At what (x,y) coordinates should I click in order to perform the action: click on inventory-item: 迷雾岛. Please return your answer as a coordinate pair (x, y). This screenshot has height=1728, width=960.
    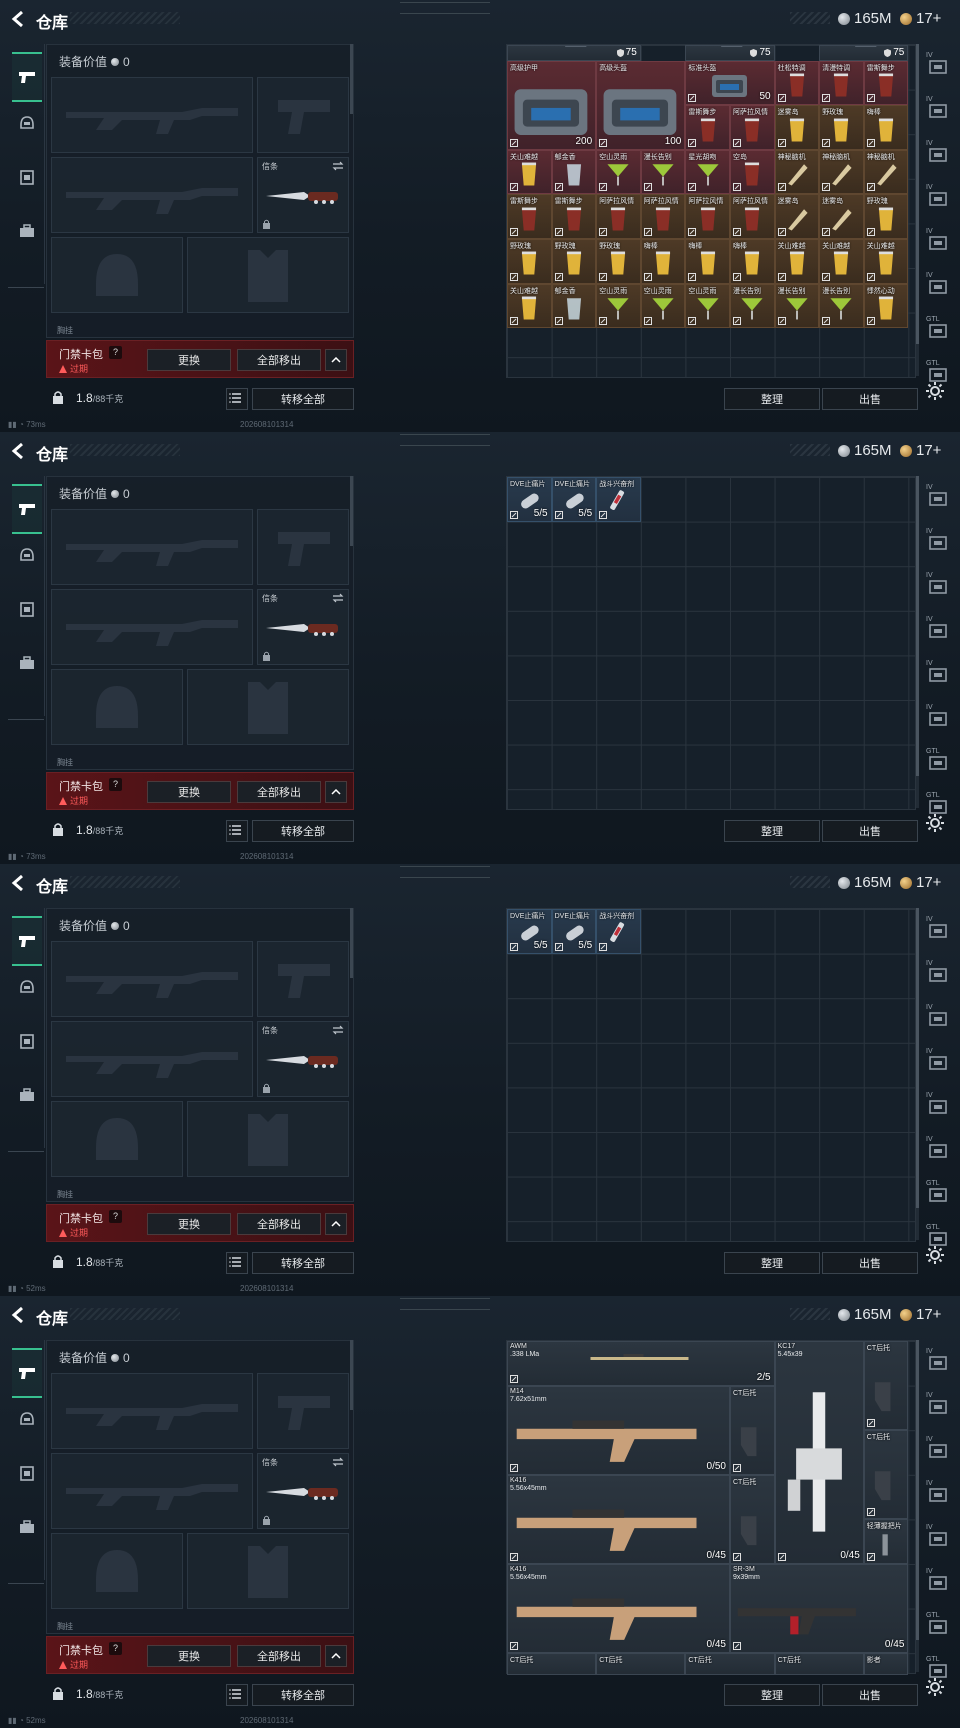
    Looking at the image, I should click on (797, 216).